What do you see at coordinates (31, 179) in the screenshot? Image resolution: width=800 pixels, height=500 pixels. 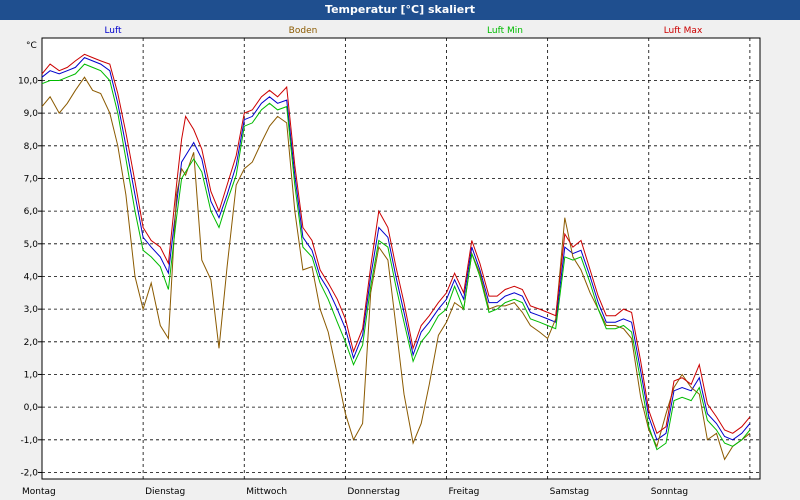 I see `y-tick-label: 7,0` at bounding box center [31, 179].